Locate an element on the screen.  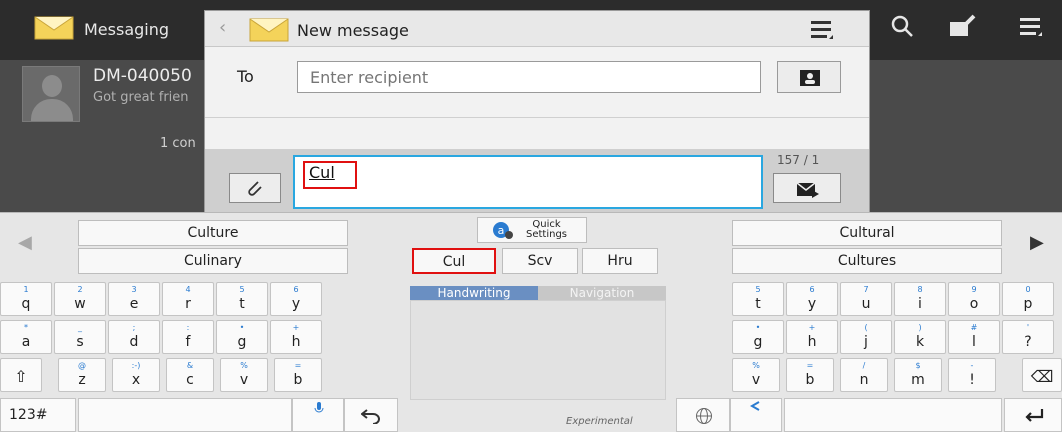
key-label: e is located at coordinates (134, 304).